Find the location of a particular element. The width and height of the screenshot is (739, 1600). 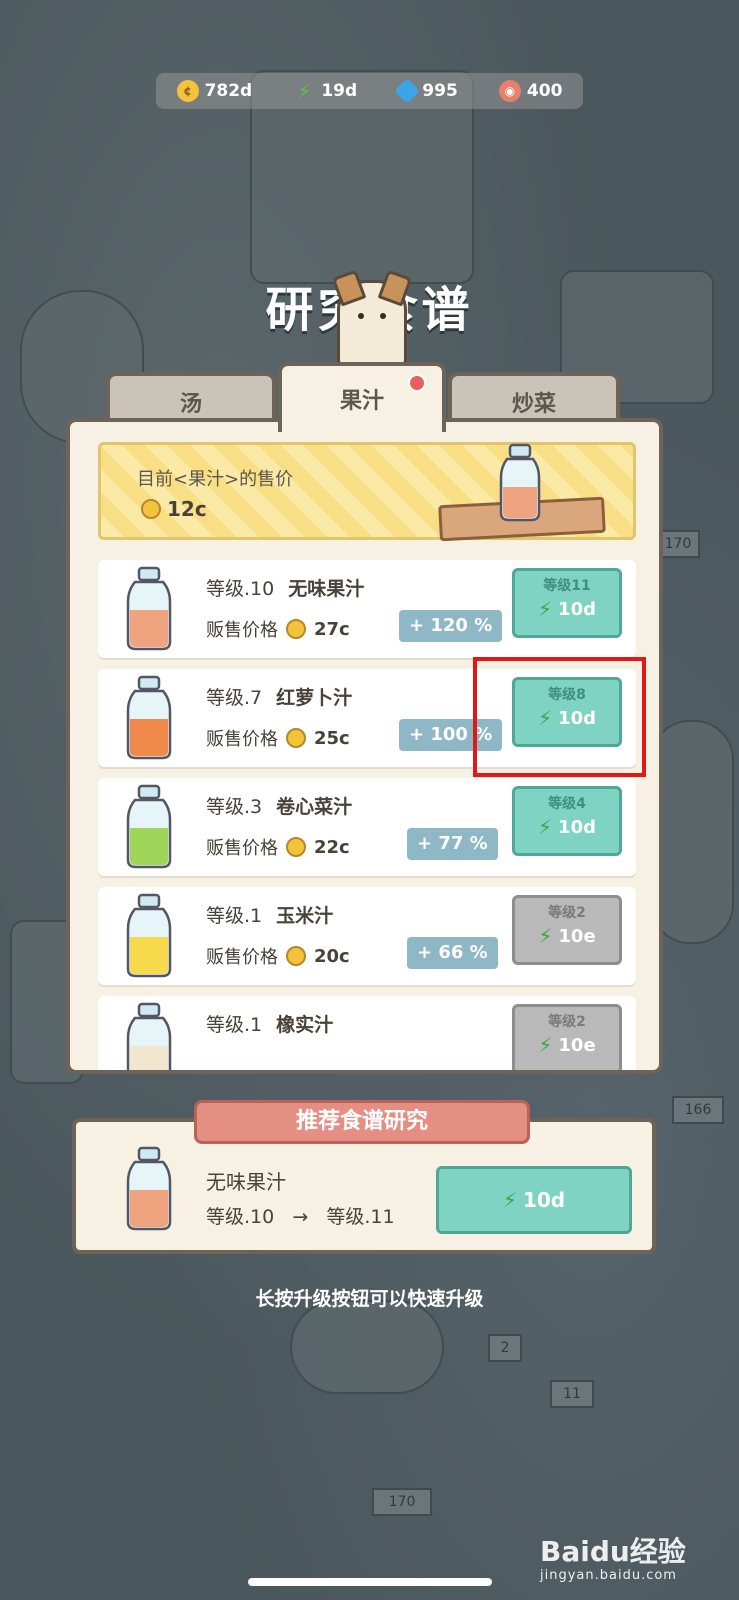

upgrade-button: 等级4 ⚡ 10d is located at coordinates (567, 821).